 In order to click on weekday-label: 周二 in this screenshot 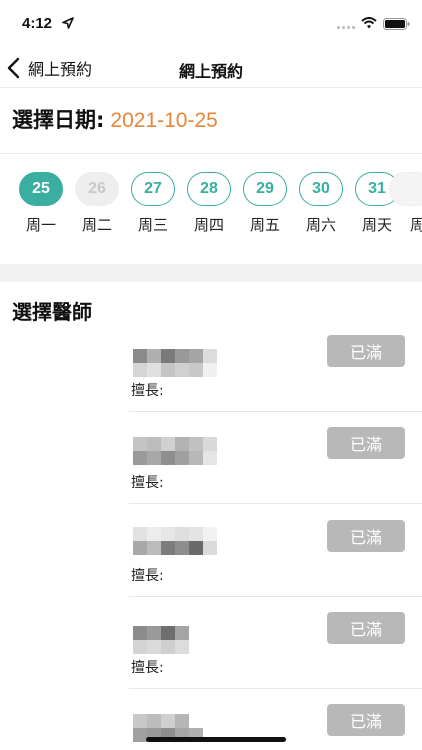, I will do `click(96, 225)`.